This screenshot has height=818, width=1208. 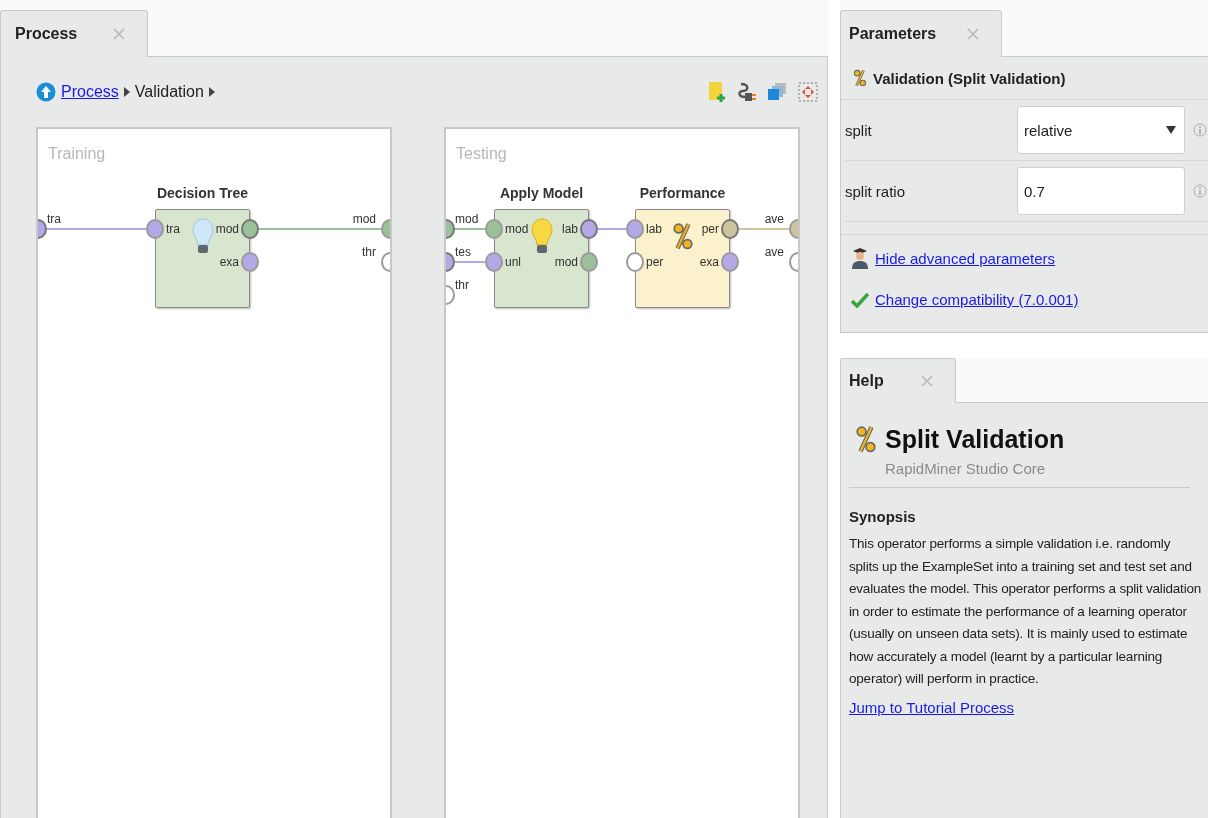 What do you see at coordinates (463, 252) in the screenshot?
I see `port-label: tes` at bounding box center [463, 252].